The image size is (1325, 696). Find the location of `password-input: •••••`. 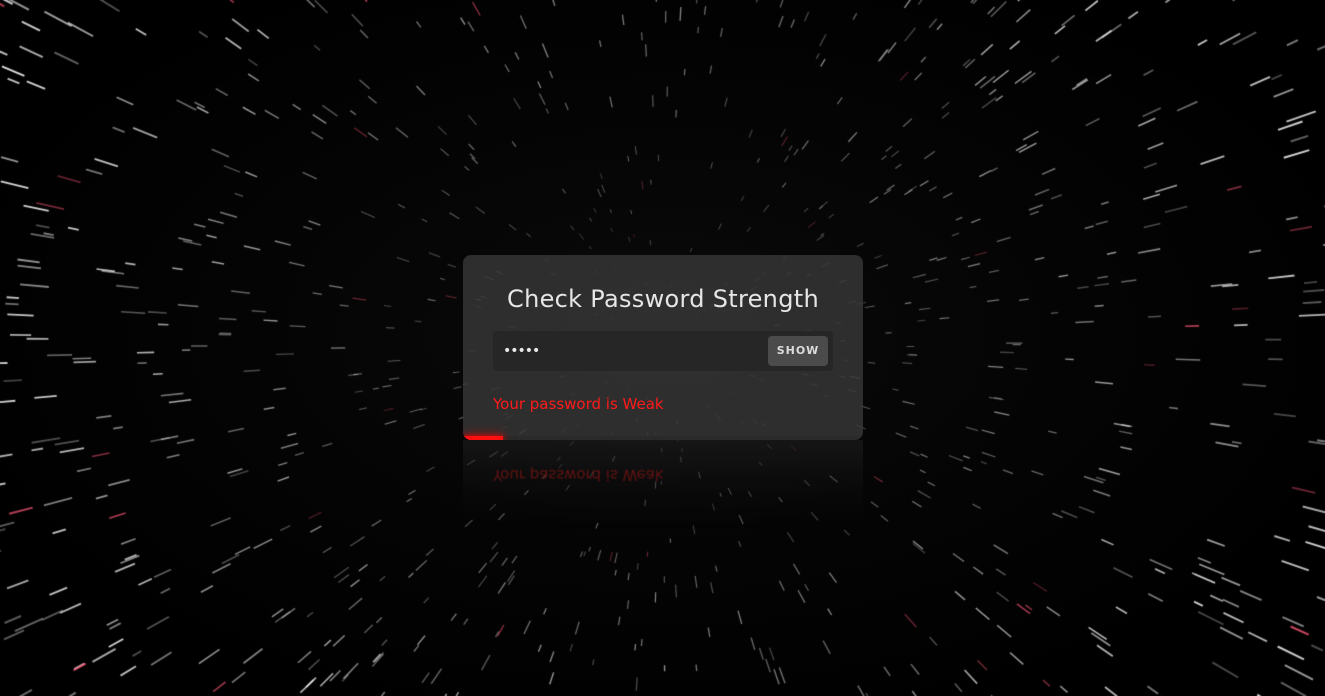

password-input: ••••• is located at coordinates (521, 351).